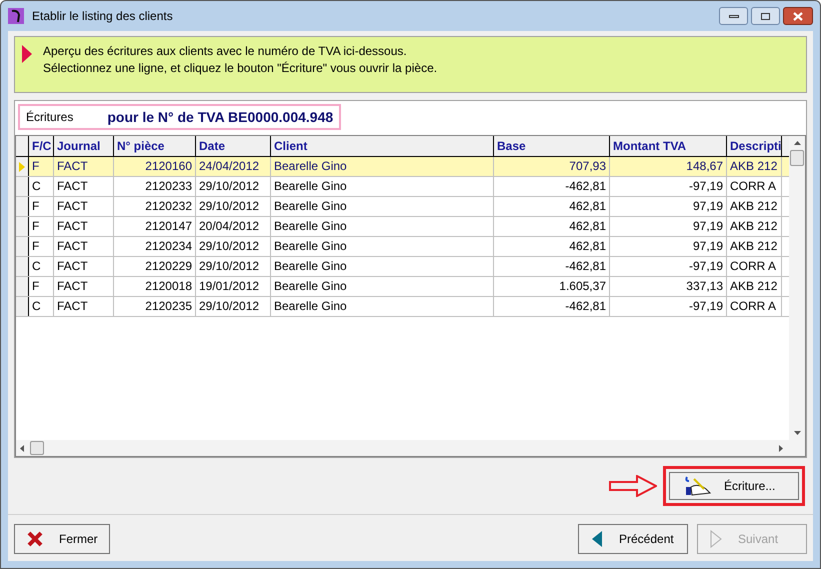 The width and height of the screenshot is (821, 569). I want to click on previous-button: Précédent, so click(633, 539).